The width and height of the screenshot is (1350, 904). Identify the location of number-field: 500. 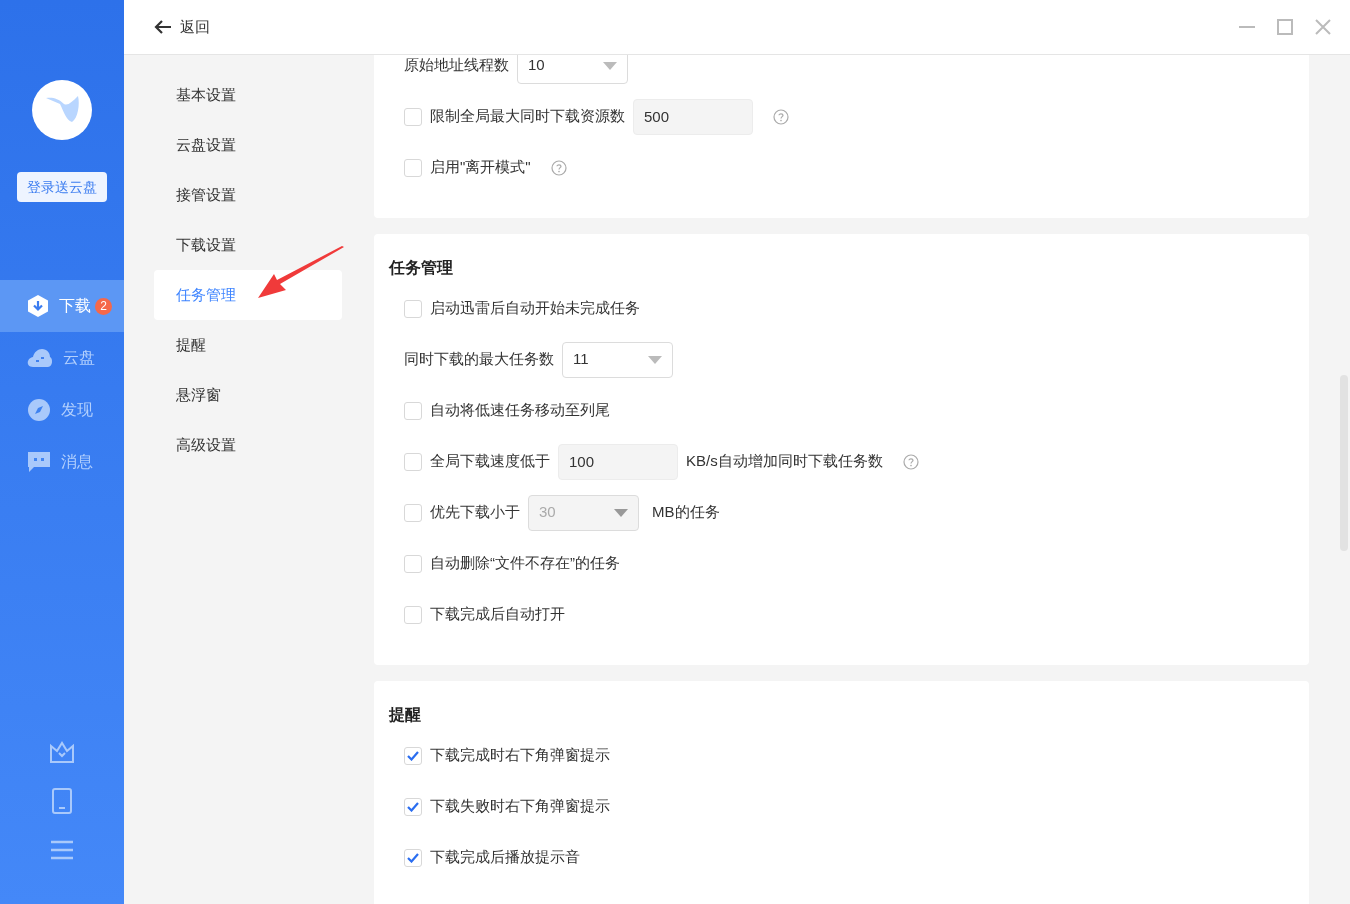
(693, 116).